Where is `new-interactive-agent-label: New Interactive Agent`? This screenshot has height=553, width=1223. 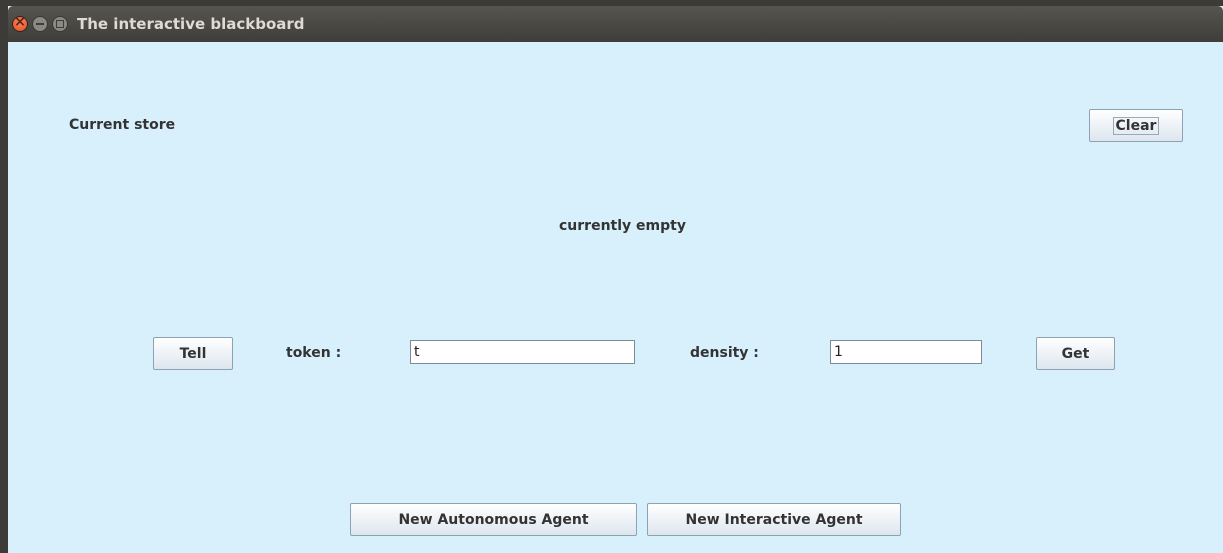
new-interactive-agent-label: New Interactive Agent is located at coordinates (774, 519).